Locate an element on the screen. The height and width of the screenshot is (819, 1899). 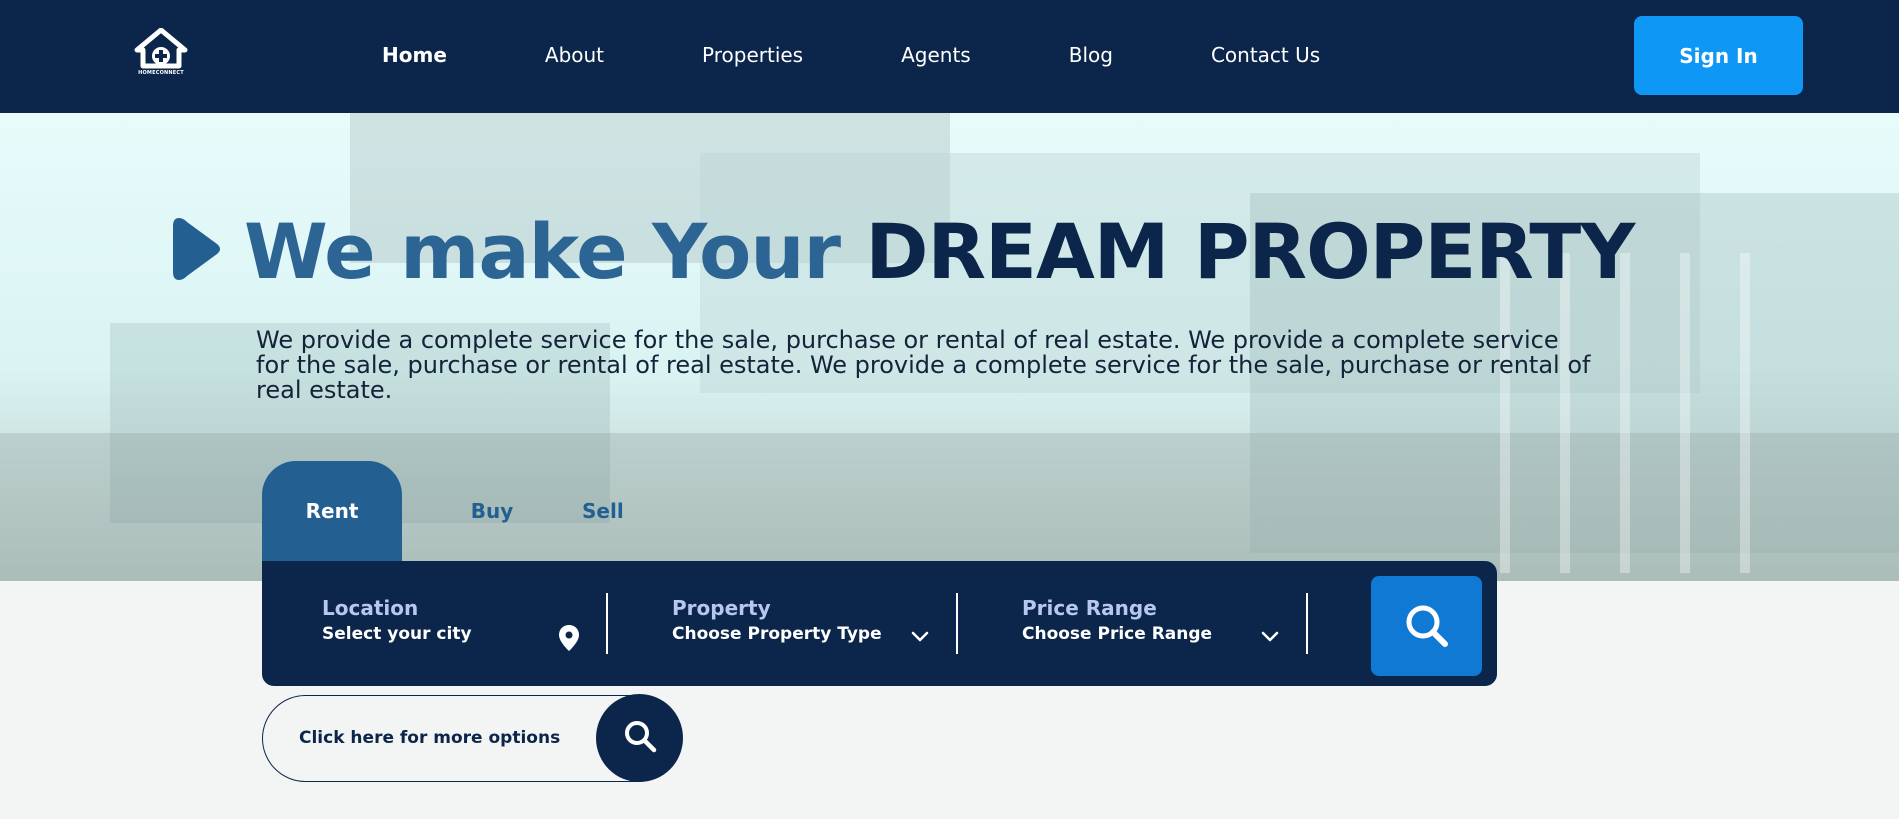
tab-rent: Rent is located at coordinates (332, 511).